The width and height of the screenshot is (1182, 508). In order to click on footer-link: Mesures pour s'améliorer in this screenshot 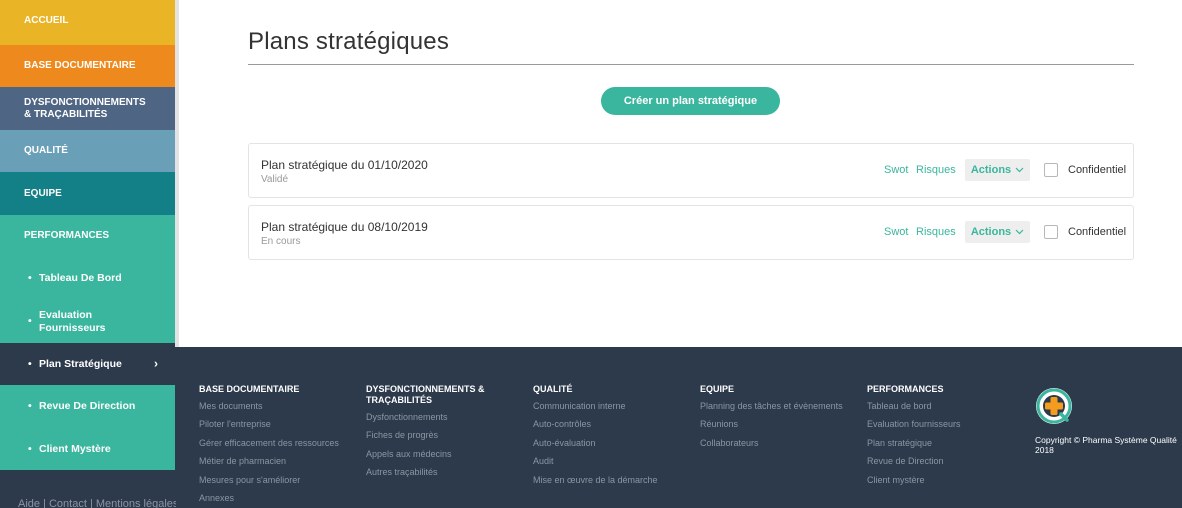, I will do `click(269, 480)`.